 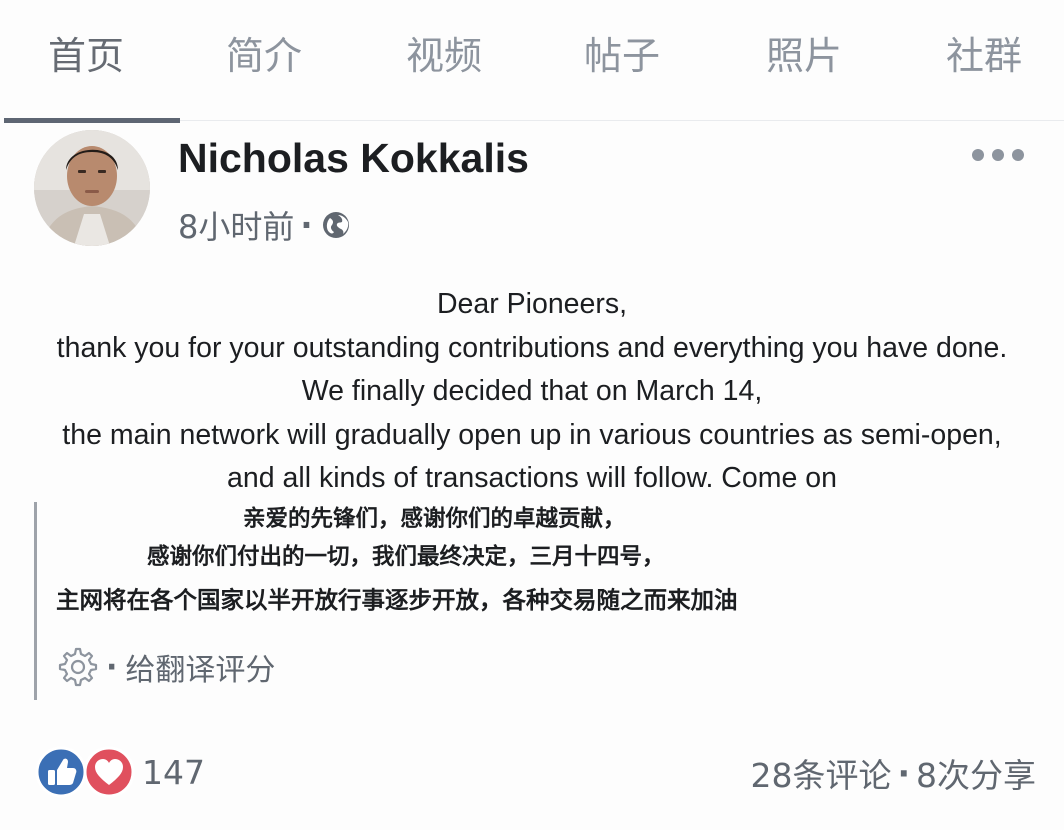 What do you see at coordinates (173, 772) in the screenshot?
I see `reaction-count: 147` at bounding box center [173, 772].